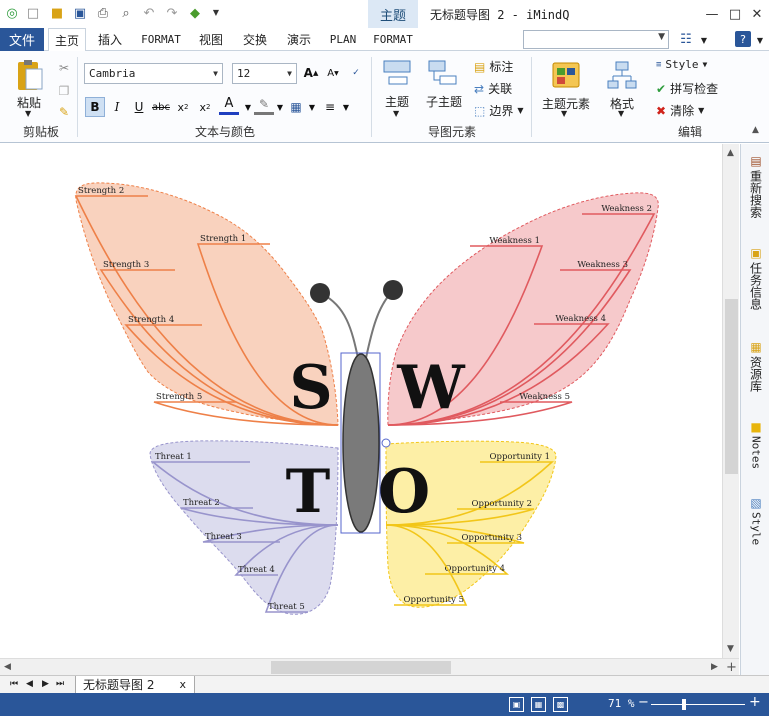 This screenshot has height=716, width=769. Describe the element at coordinates (596, 39) in the screenshot. I see `search-input: ▼` at that location.